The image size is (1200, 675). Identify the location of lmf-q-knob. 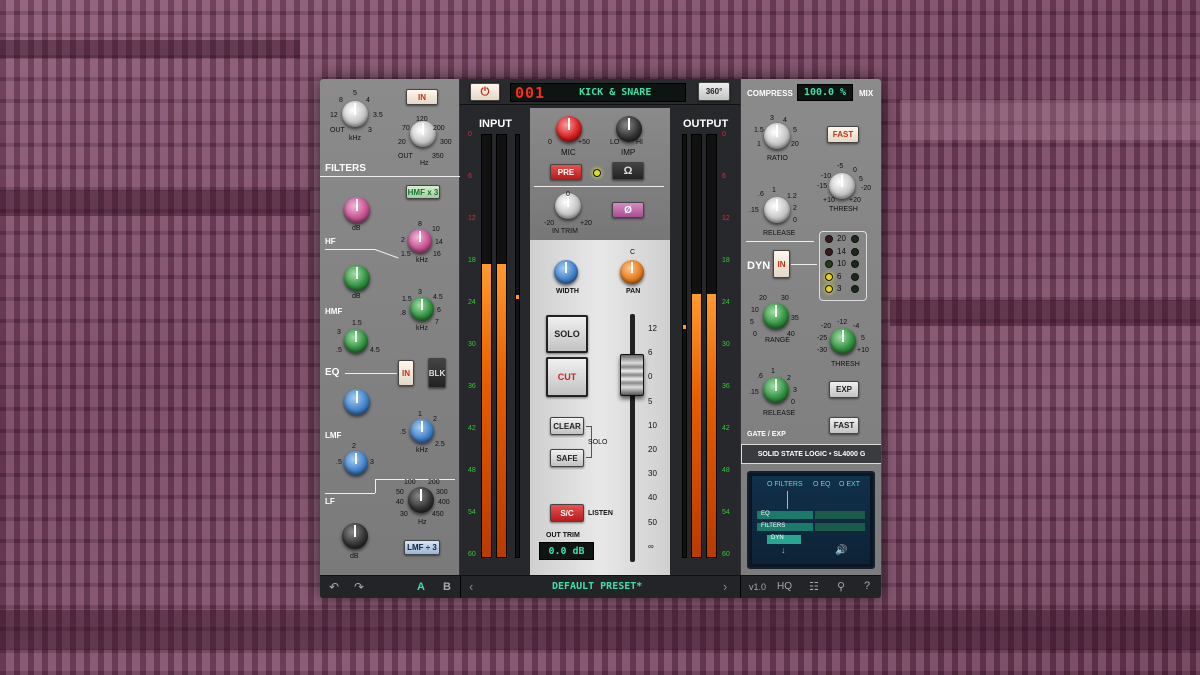
(357, 402).